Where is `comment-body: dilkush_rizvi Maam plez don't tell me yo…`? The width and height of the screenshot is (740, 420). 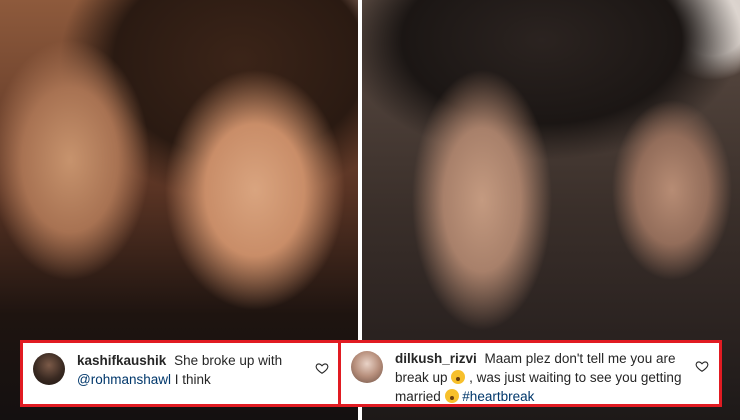 comment-body: dilkush_rizvi Maam plez don't tell me yo… is located at coordinates (541, 377).